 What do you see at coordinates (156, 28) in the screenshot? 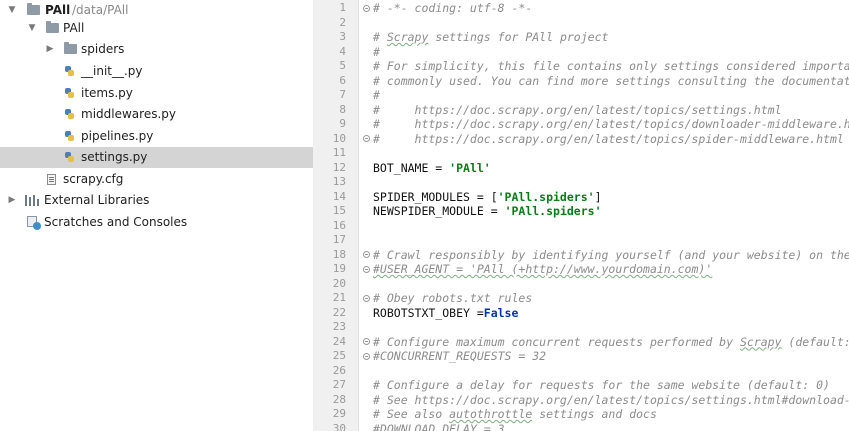
I see `tree-item-package: ▼ PAll` at bounding box center [156, 28].